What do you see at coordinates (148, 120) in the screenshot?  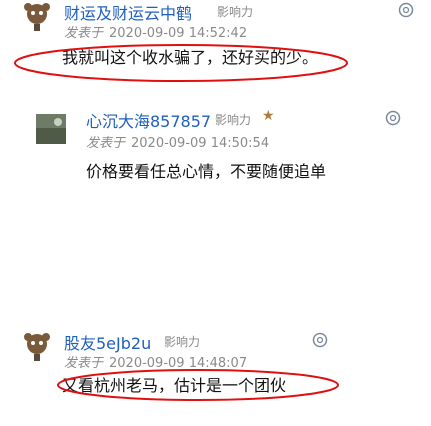 I see `username: 心沉大海857857` at bounding box center [148, 120].